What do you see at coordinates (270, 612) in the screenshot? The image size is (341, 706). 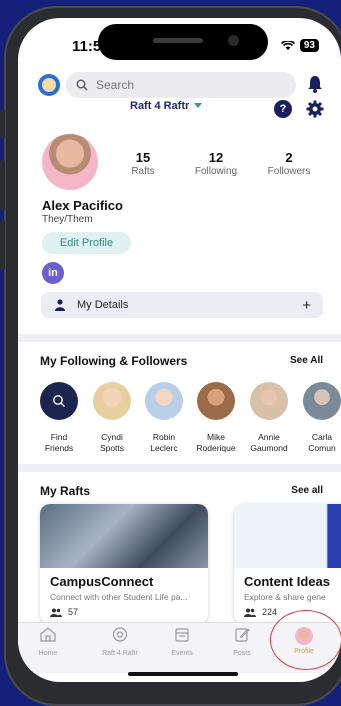 I see `raft-member-count: 224` at bounding box center [270, 612].